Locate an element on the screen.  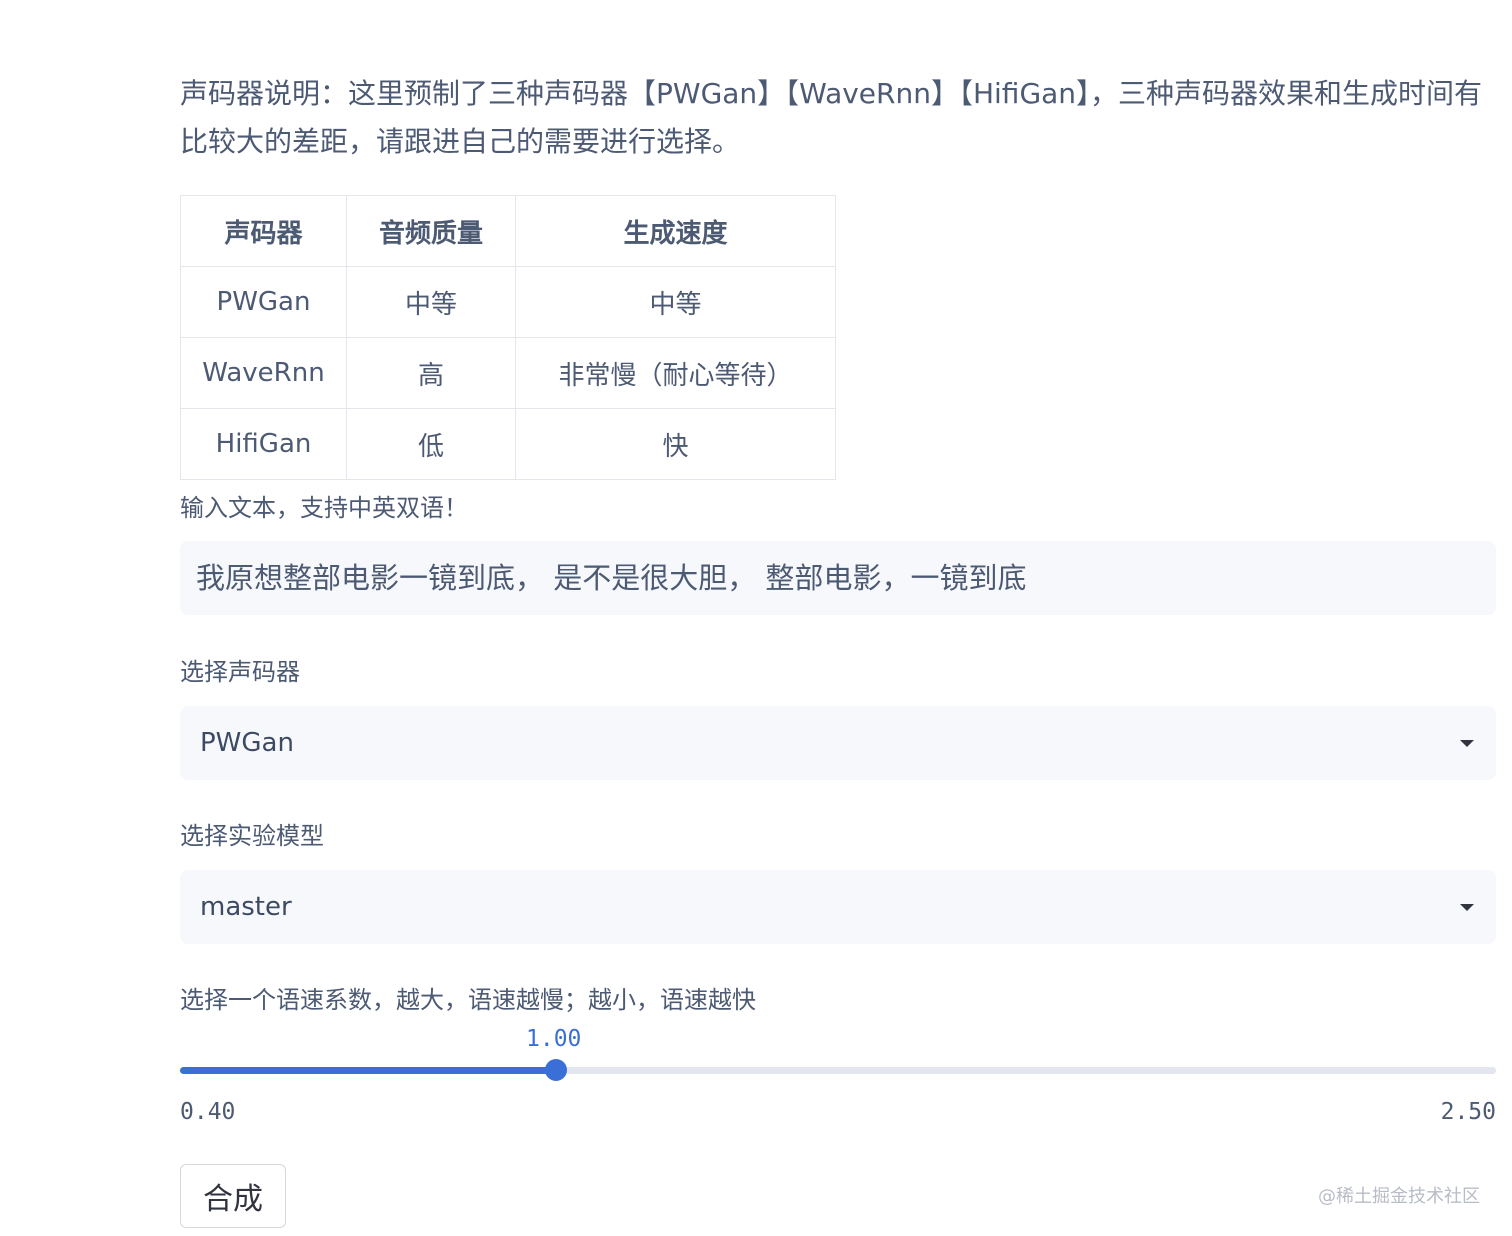
table-row: PWGan 中等 中等 is located at coordinates (508, 302).